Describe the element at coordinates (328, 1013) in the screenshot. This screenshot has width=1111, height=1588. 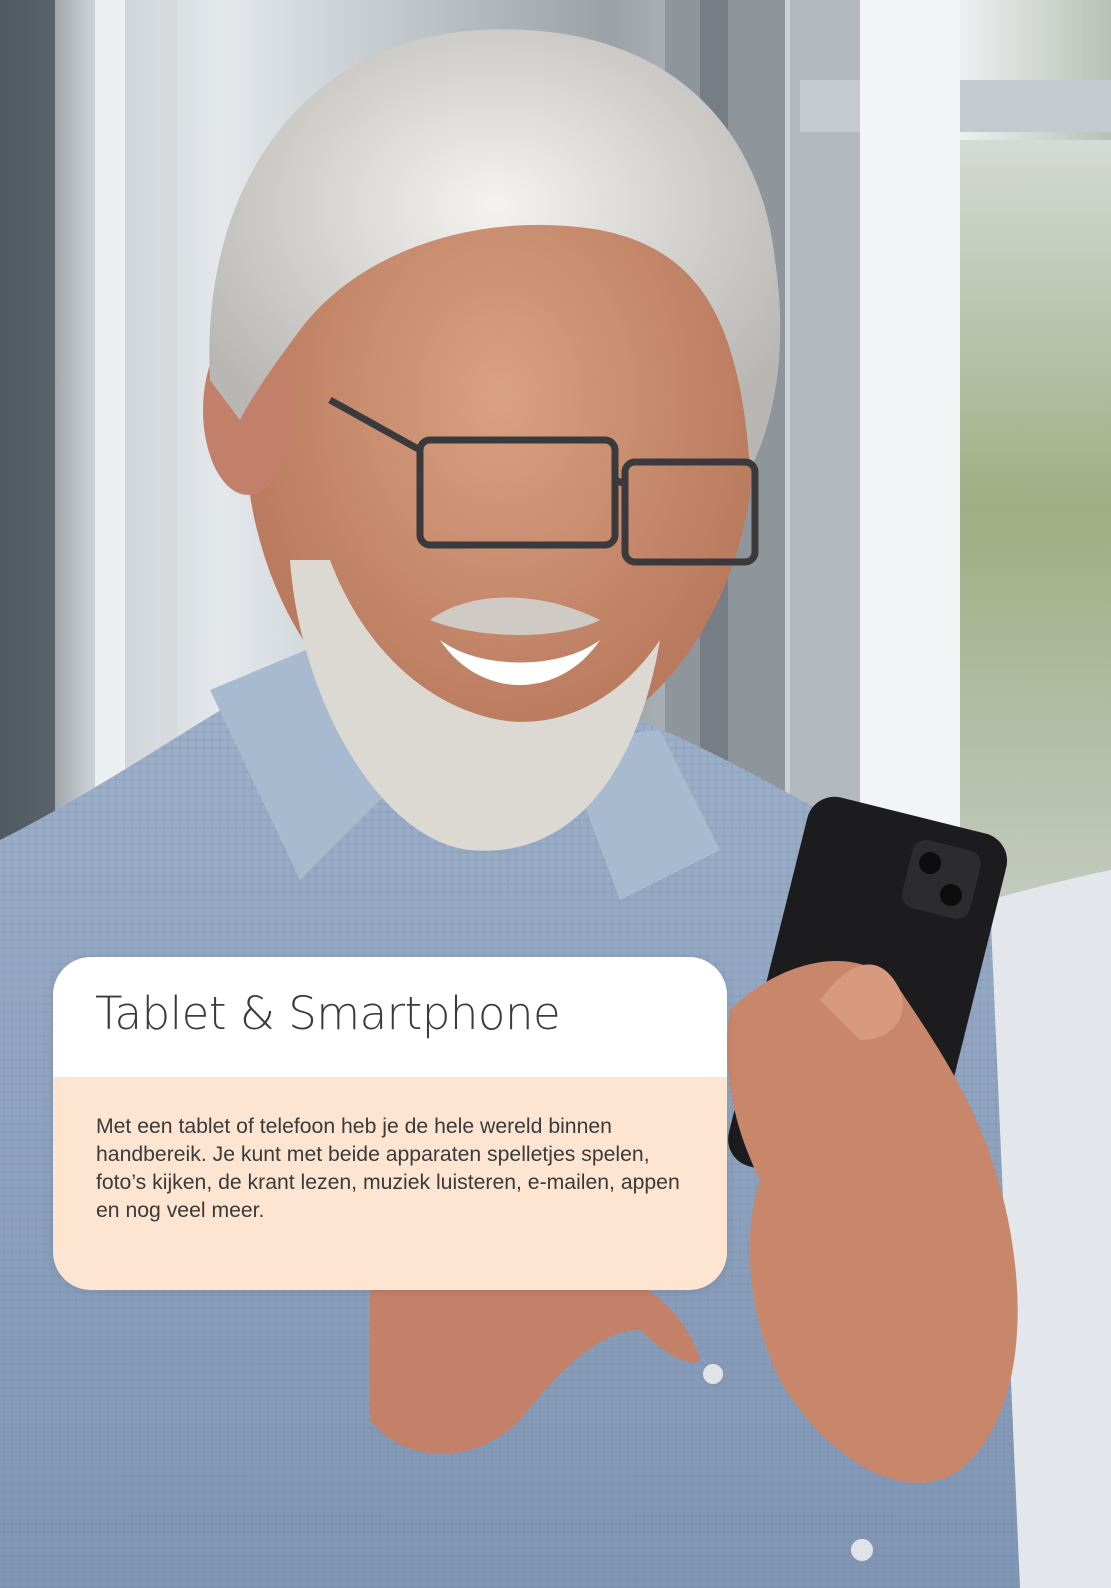
I see `card-title: Tablet & Smartphone` at that location.